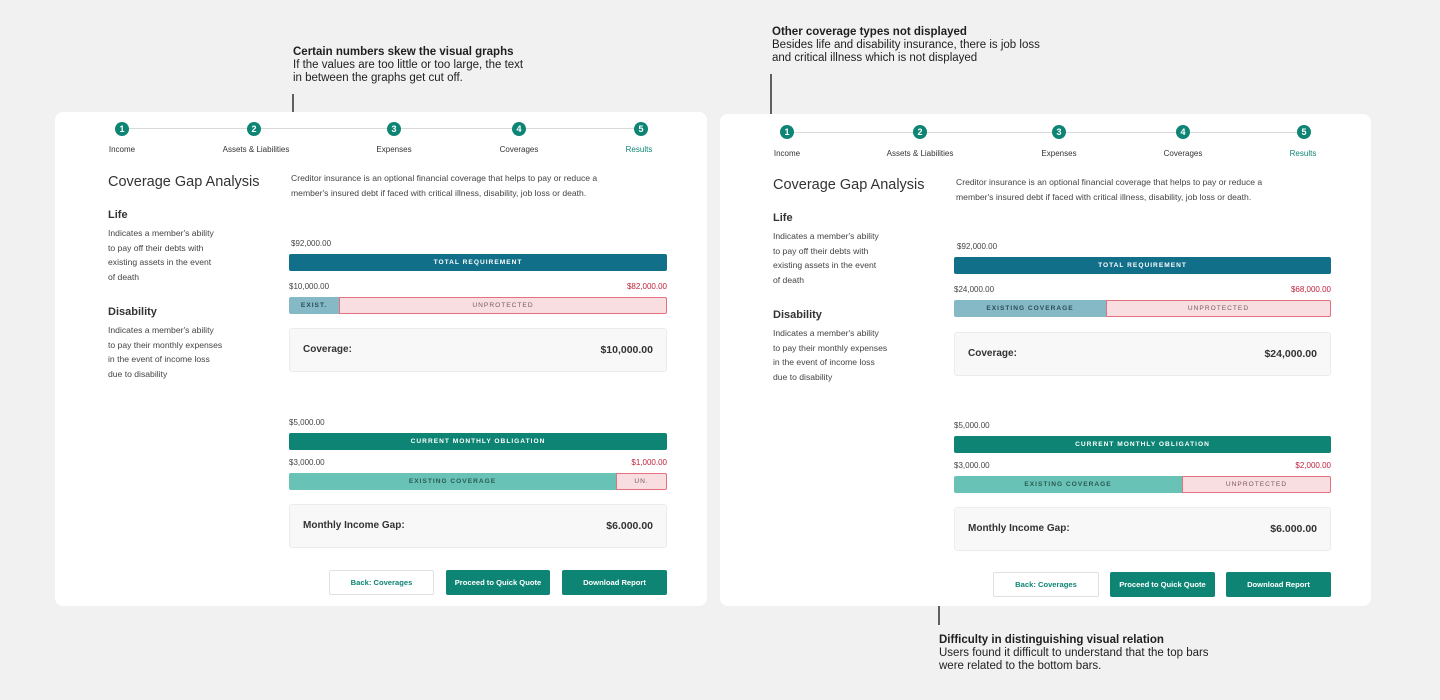 The image size is (1440, 700). Describe the element at coordinates (641, 481) in the screenshot. I see `dis-unprotected-bar: UN.` at that location.